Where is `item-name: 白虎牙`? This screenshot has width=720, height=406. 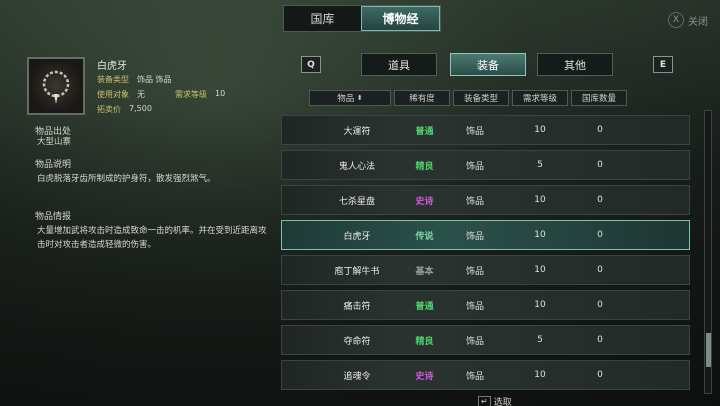 item-name: 白虎牙 is located at coordinates (112, 66).